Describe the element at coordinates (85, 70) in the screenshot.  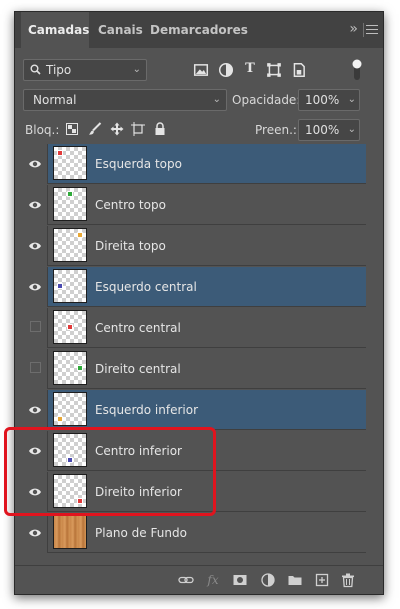
I see `filter-kind-select: Tipo ⌄` at that location.